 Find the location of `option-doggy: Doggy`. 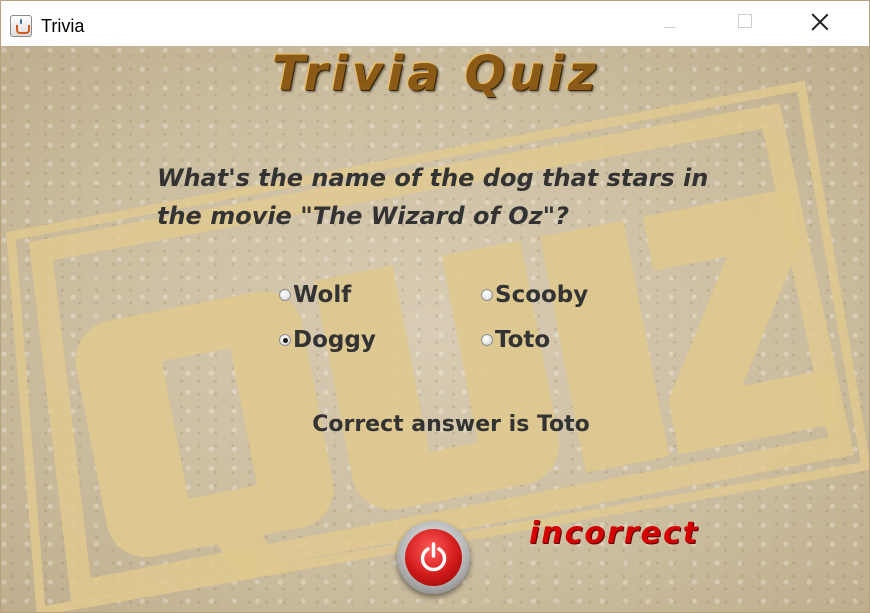

option-doggy: Doggy is located at coordinates (327, 340).